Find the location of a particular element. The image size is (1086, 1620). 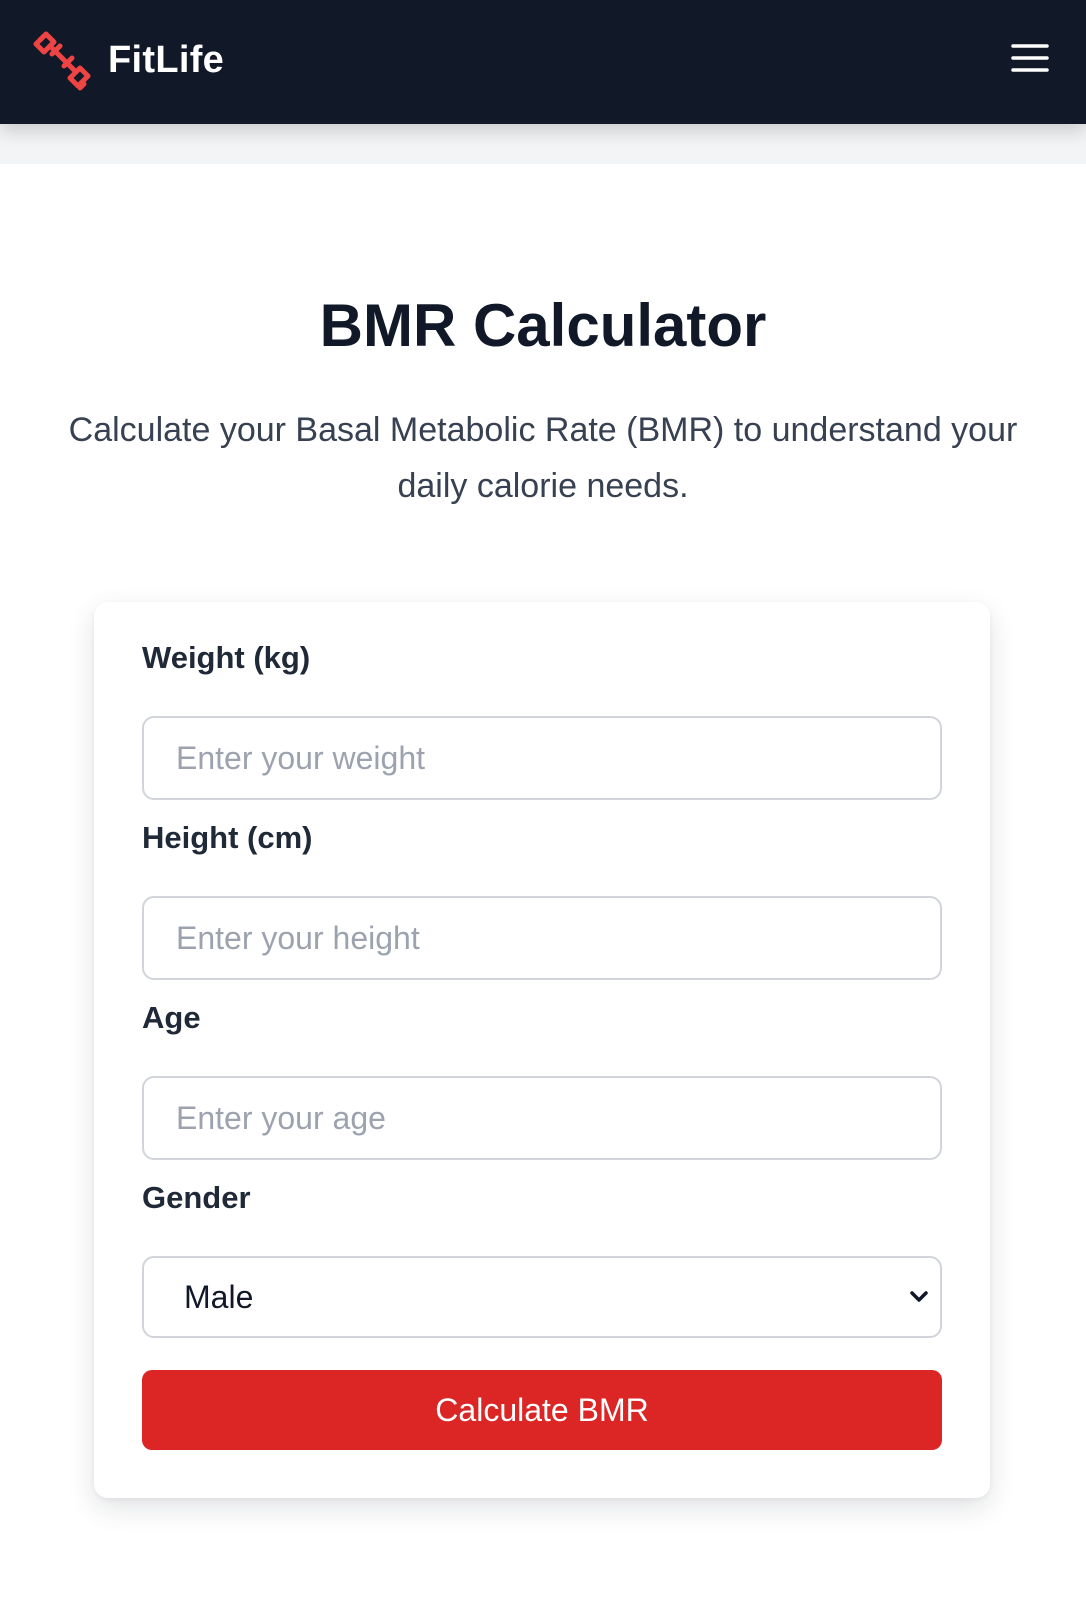

calculate-bmr-button: Calculate BMR is located at coordinates (542, 1410).